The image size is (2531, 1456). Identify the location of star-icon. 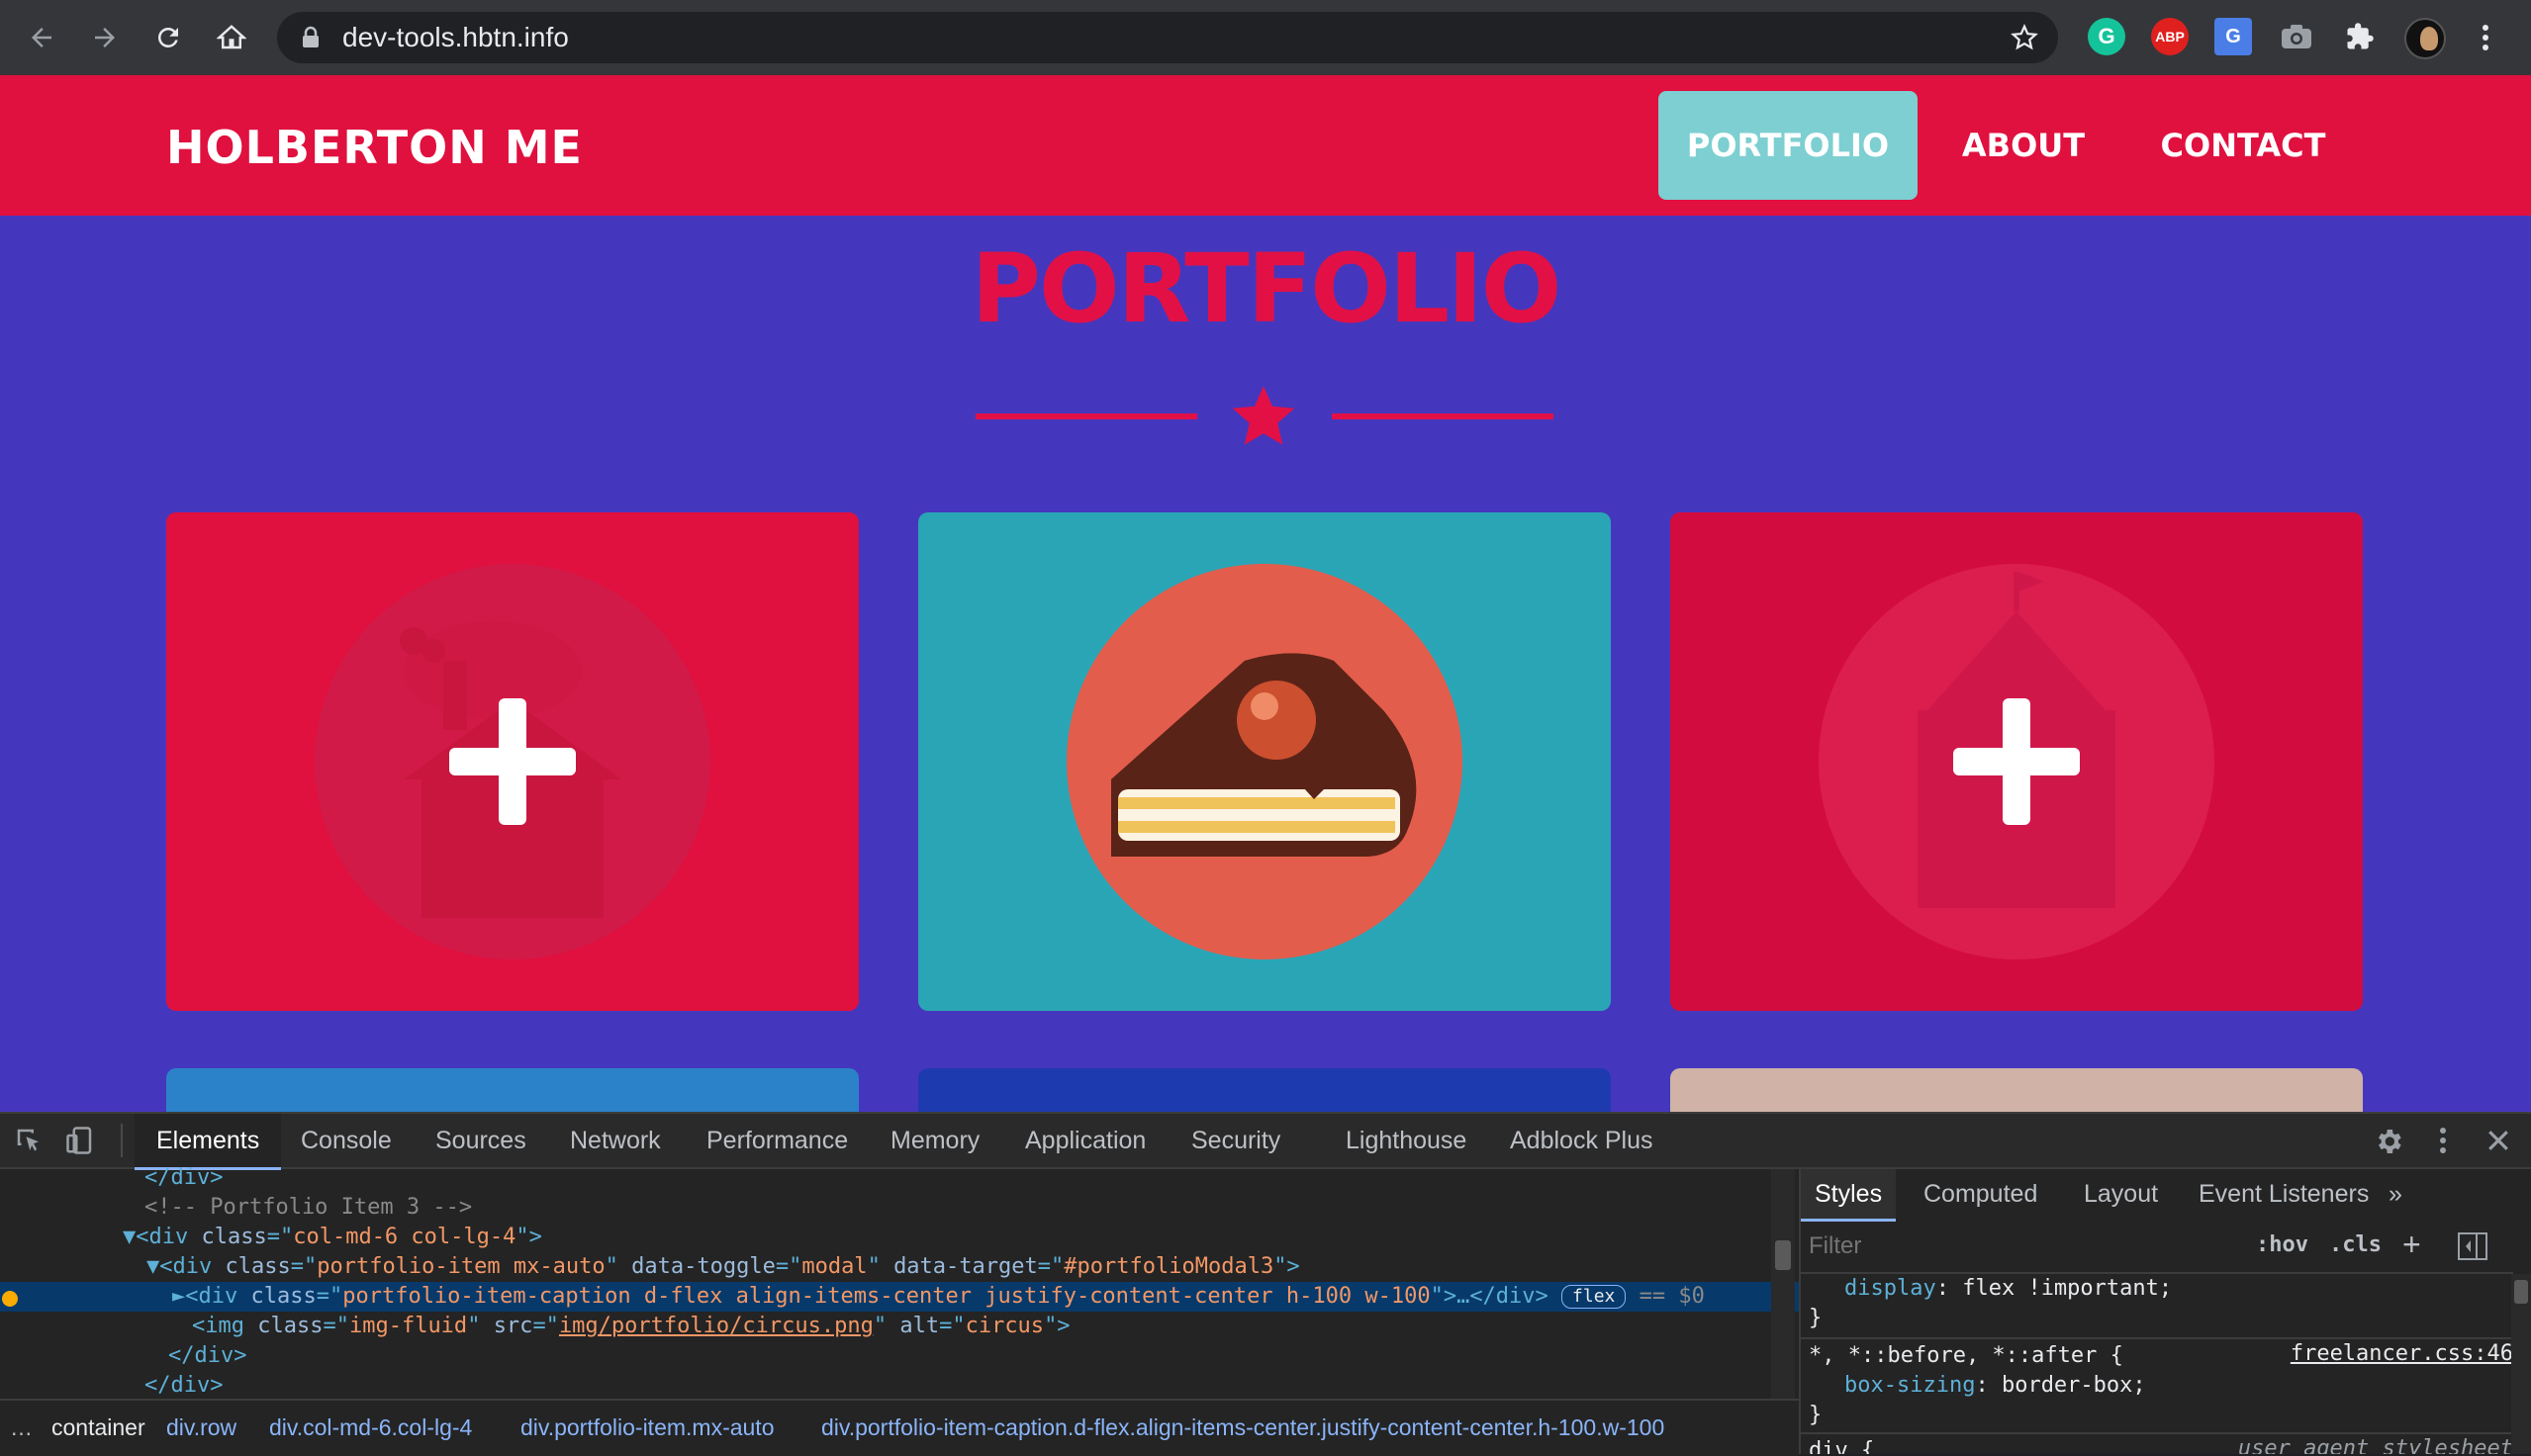
(1263, 415).